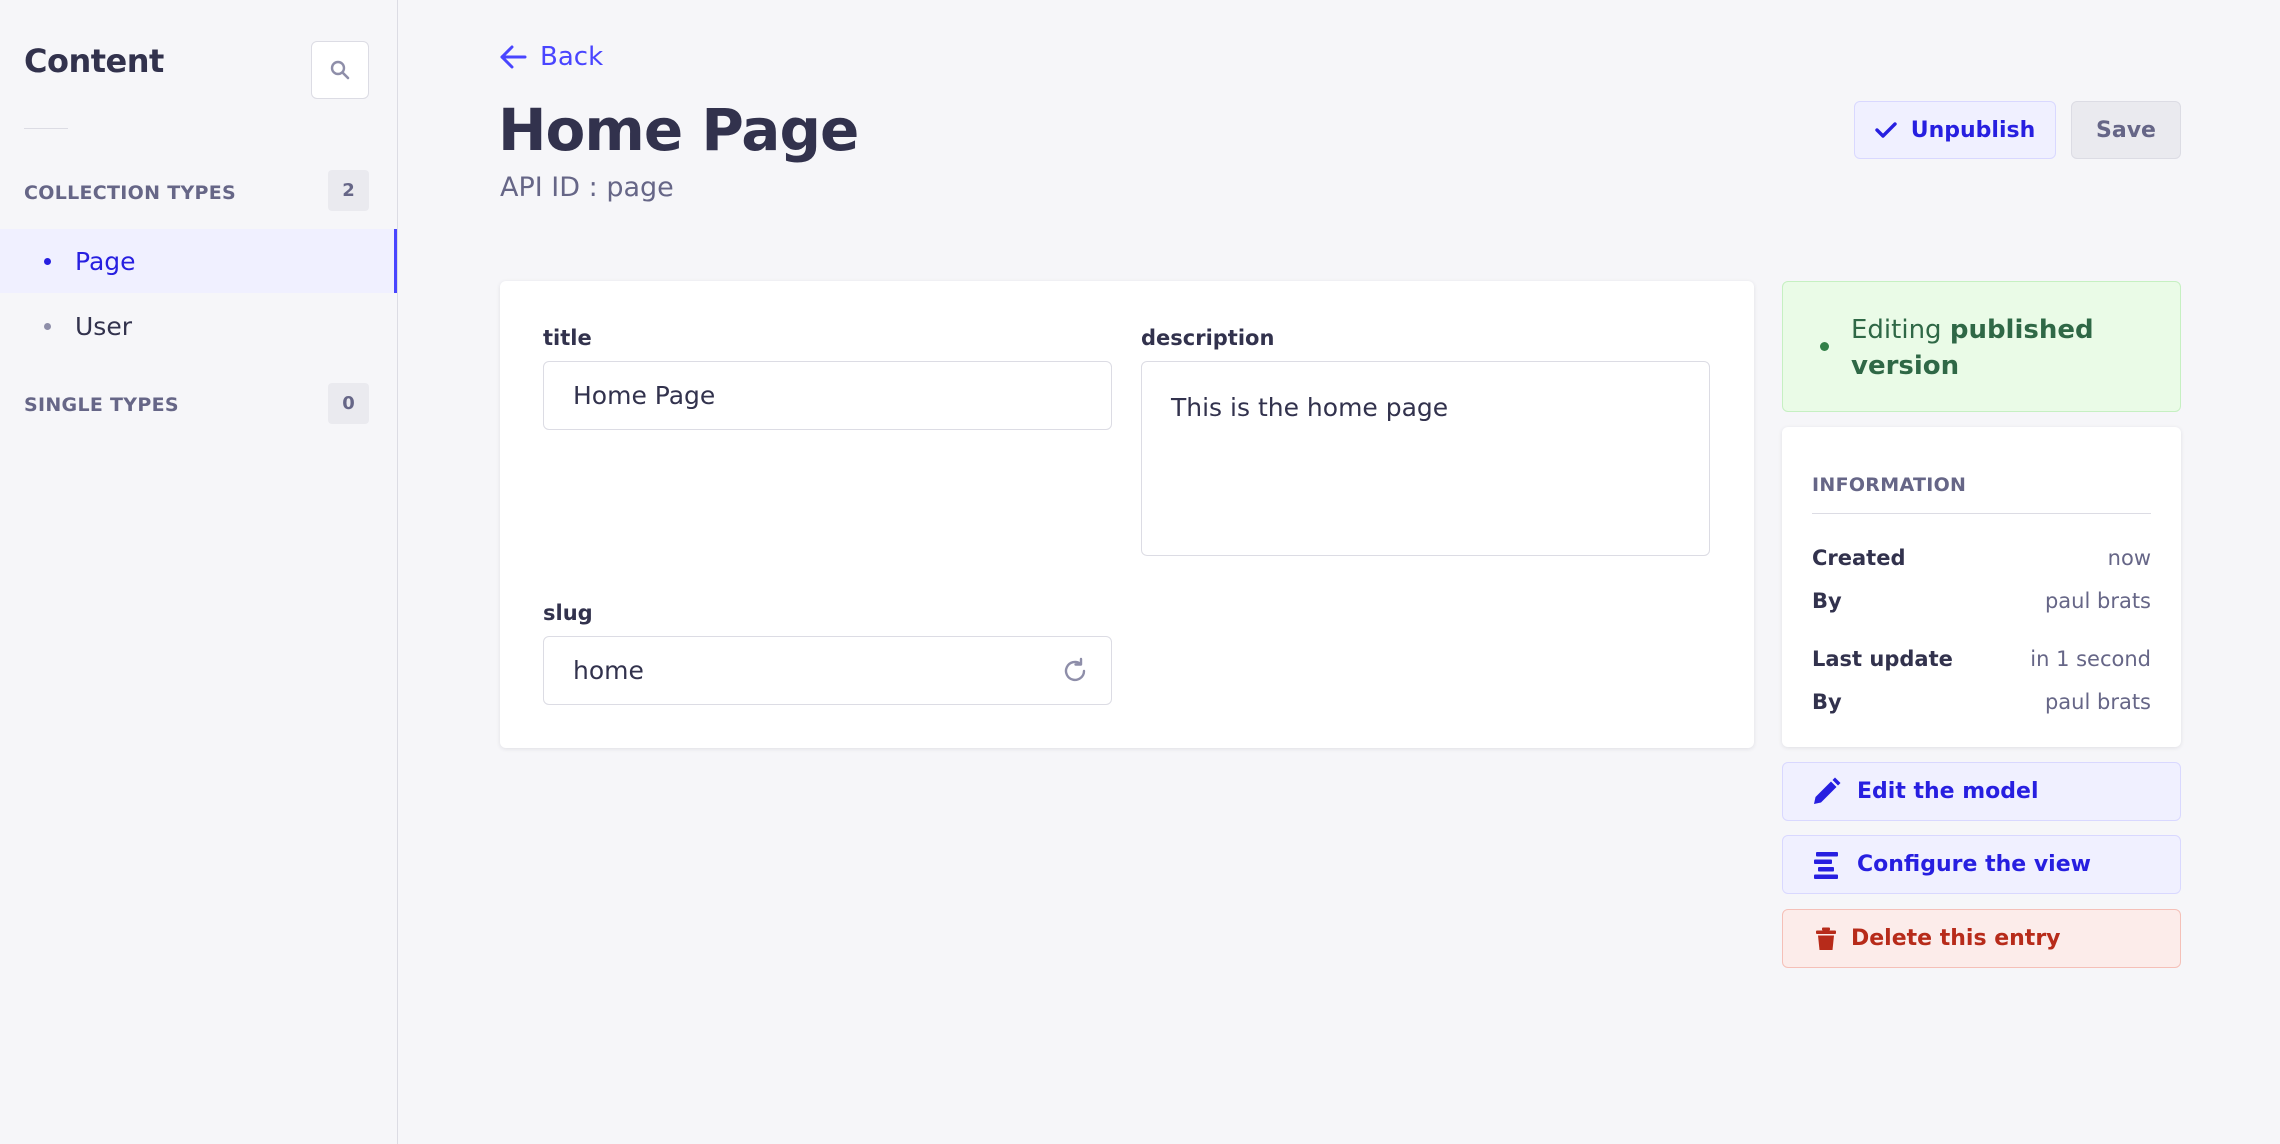 This screenshot has width=2280, height=1144. What do you see at coordinates (1824, 346) in the screenshot?
I see `status-dot-icon` at bounding box center [1824, 346].